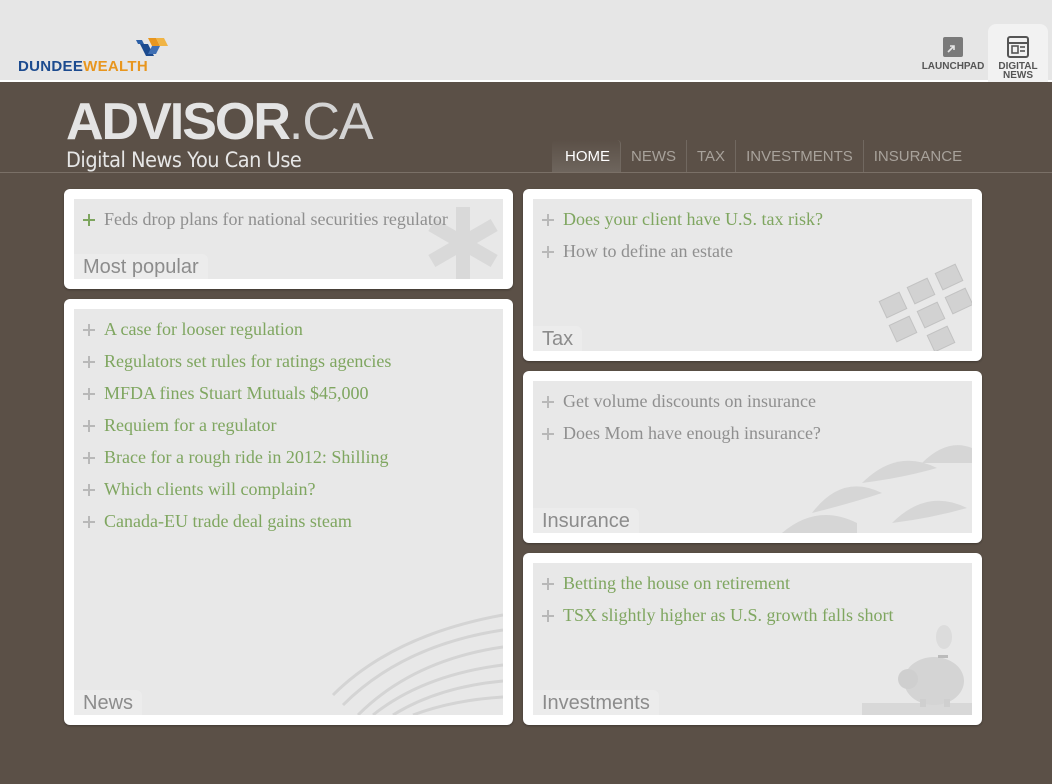 The image size is (1052, 784). What do you see at coordinates (93, 55) in the screenshot?
I see `dundeewealth-logo: DUNDEEWEALTH` at bounding box center [93, 55].